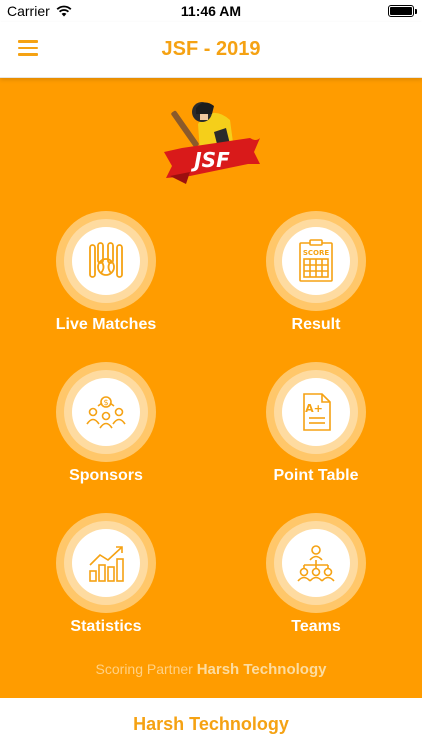  What do you see at coordinates (106, 432) in the screenshot?
I see `tile-sponsors: $ Sponsors` at bounding box center [106, 432].